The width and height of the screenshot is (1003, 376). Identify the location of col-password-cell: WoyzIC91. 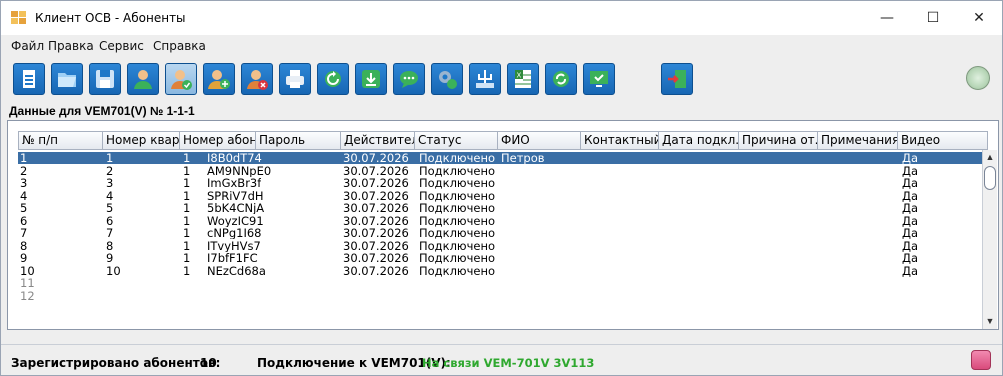
(235, 220).